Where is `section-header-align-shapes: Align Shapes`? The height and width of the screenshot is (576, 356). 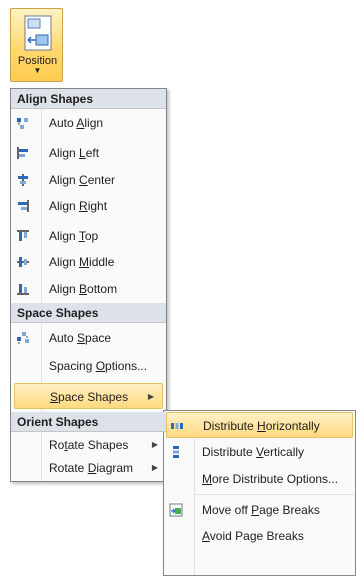
section-header-align-shapes: Align Shapes is located at coordinates (88, 99).